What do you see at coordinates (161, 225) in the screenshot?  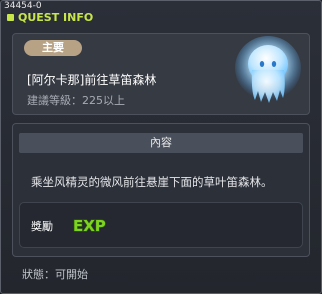 I see `reward-box: 獎勵 EXP` at bounding box center [161, 225].